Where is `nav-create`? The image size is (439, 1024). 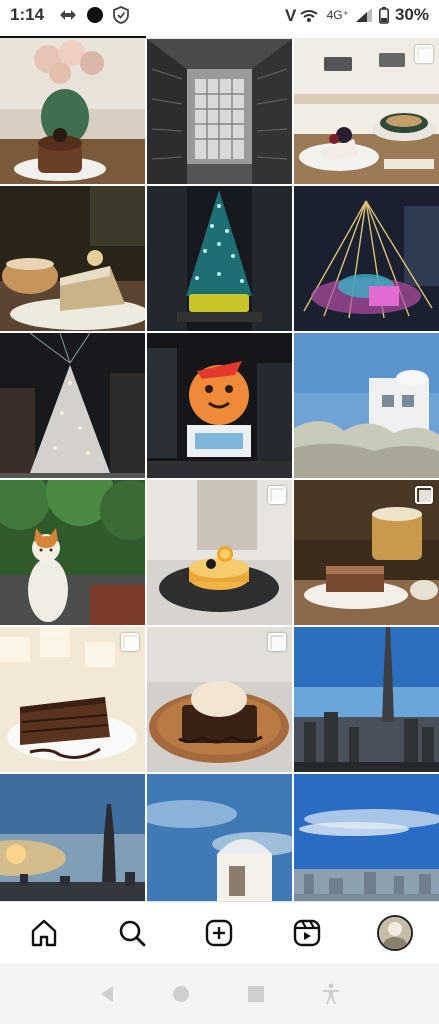 nav-create is located at coordinates (219, 933).